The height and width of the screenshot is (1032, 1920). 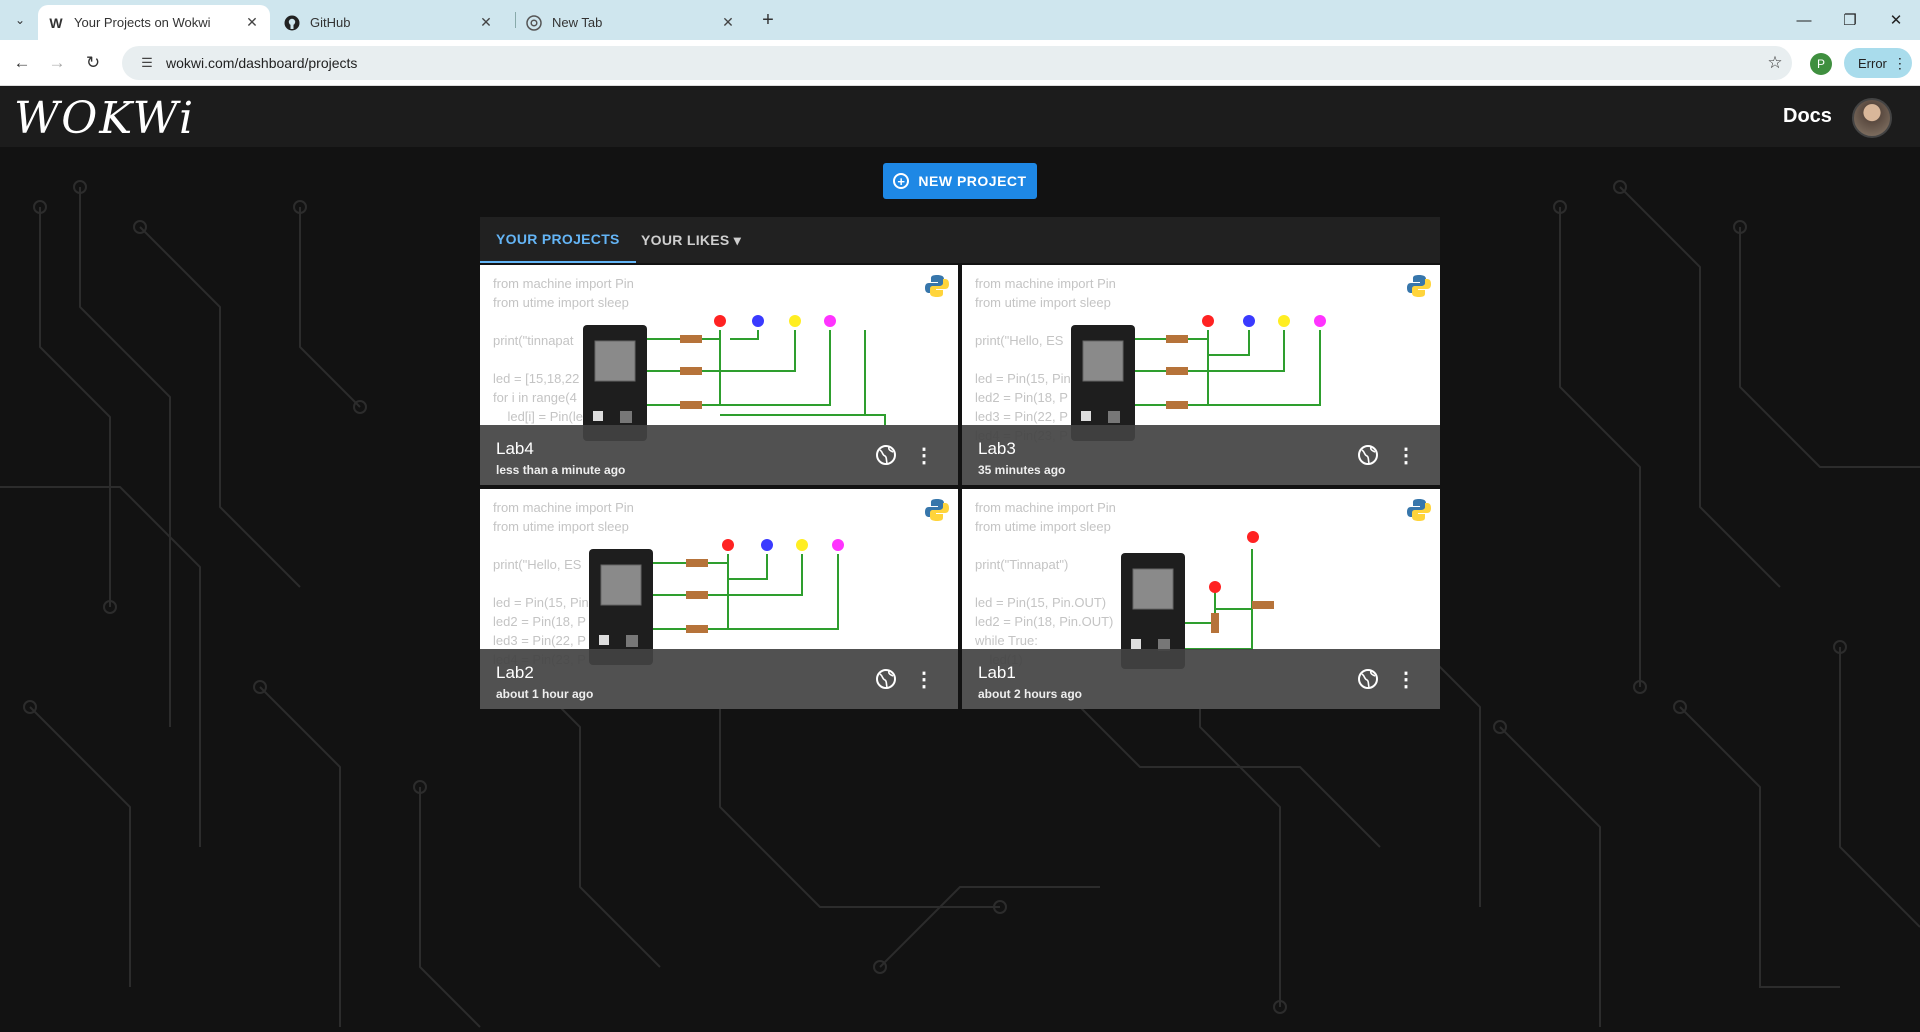 What do you see at coordinates (515, 449) in the screenshot?
I see `project-name: Lab4` at bounding box center [515, 449].